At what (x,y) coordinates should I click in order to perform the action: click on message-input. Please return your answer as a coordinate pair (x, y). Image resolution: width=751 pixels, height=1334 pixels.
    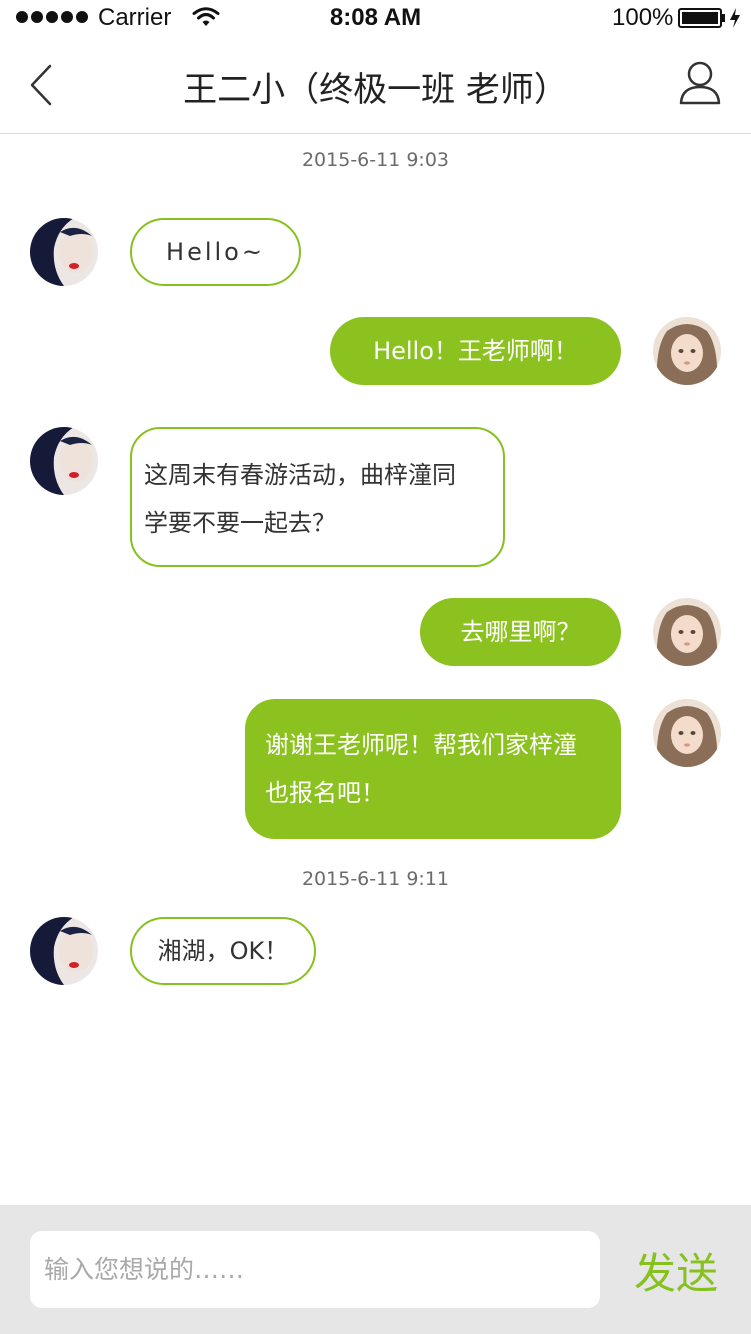
    Looking at the image, I should click on (315, 1269).